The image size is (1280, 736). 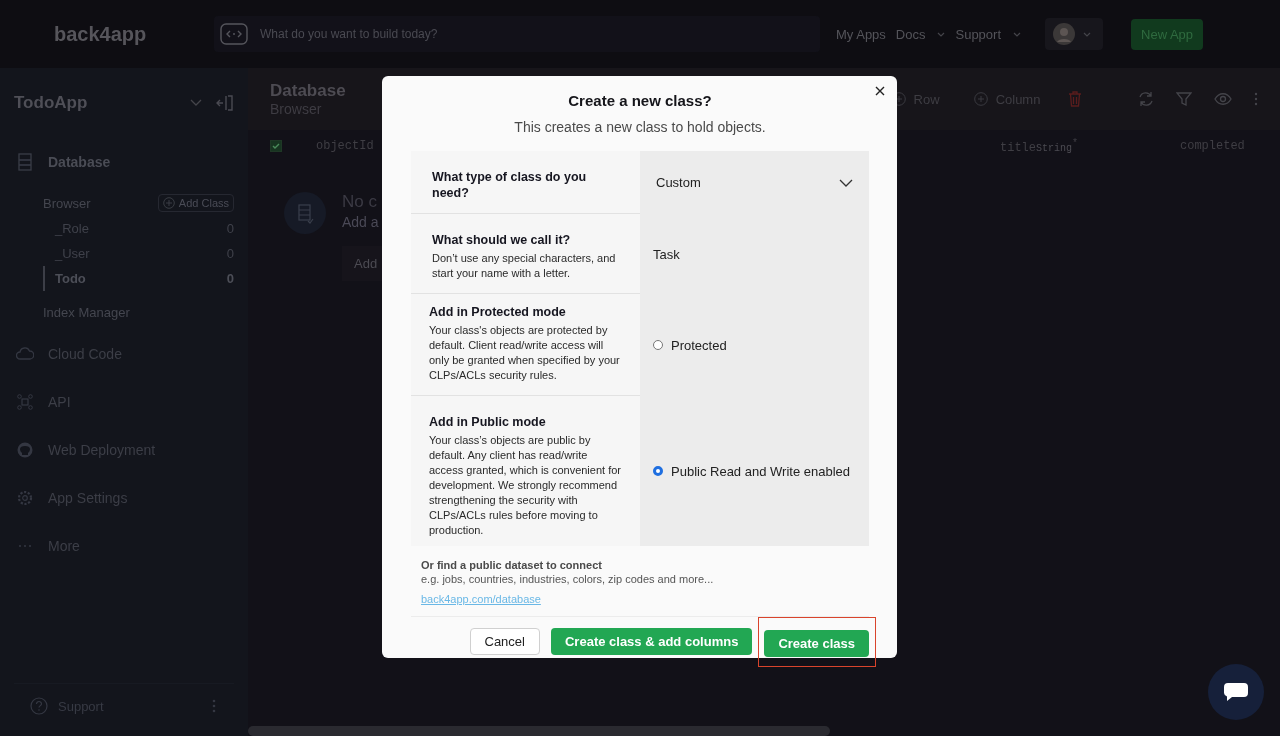 What do you see at coordinates (498, 312) in the screenshot?
I see `field-label: Add in Protected mode` at bounding box center [498, 312].